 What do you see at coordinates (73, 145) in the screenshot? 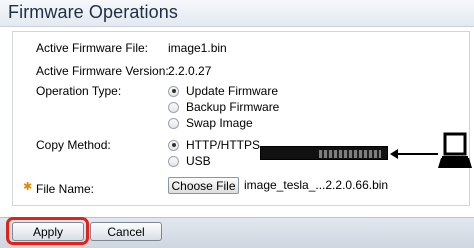
I see `copy-method-label: Copy Method:` at bounding box center [73, 145].